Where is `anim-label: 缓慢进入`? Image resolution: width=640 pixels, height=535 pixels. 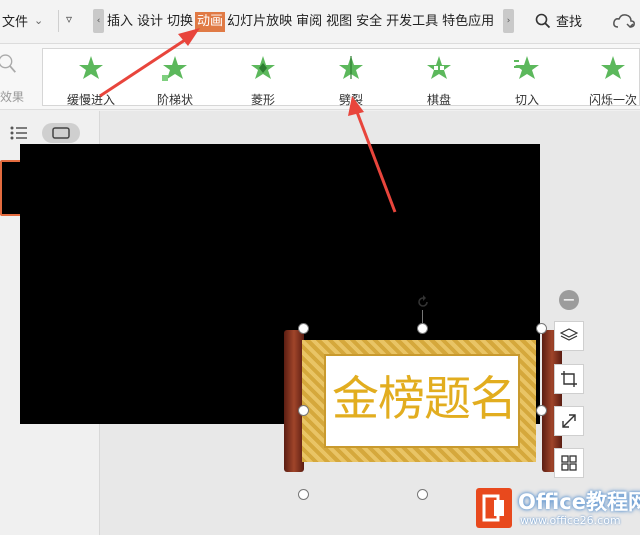
anim-label: 缓慢进入 is located at coordinates (90, 100).